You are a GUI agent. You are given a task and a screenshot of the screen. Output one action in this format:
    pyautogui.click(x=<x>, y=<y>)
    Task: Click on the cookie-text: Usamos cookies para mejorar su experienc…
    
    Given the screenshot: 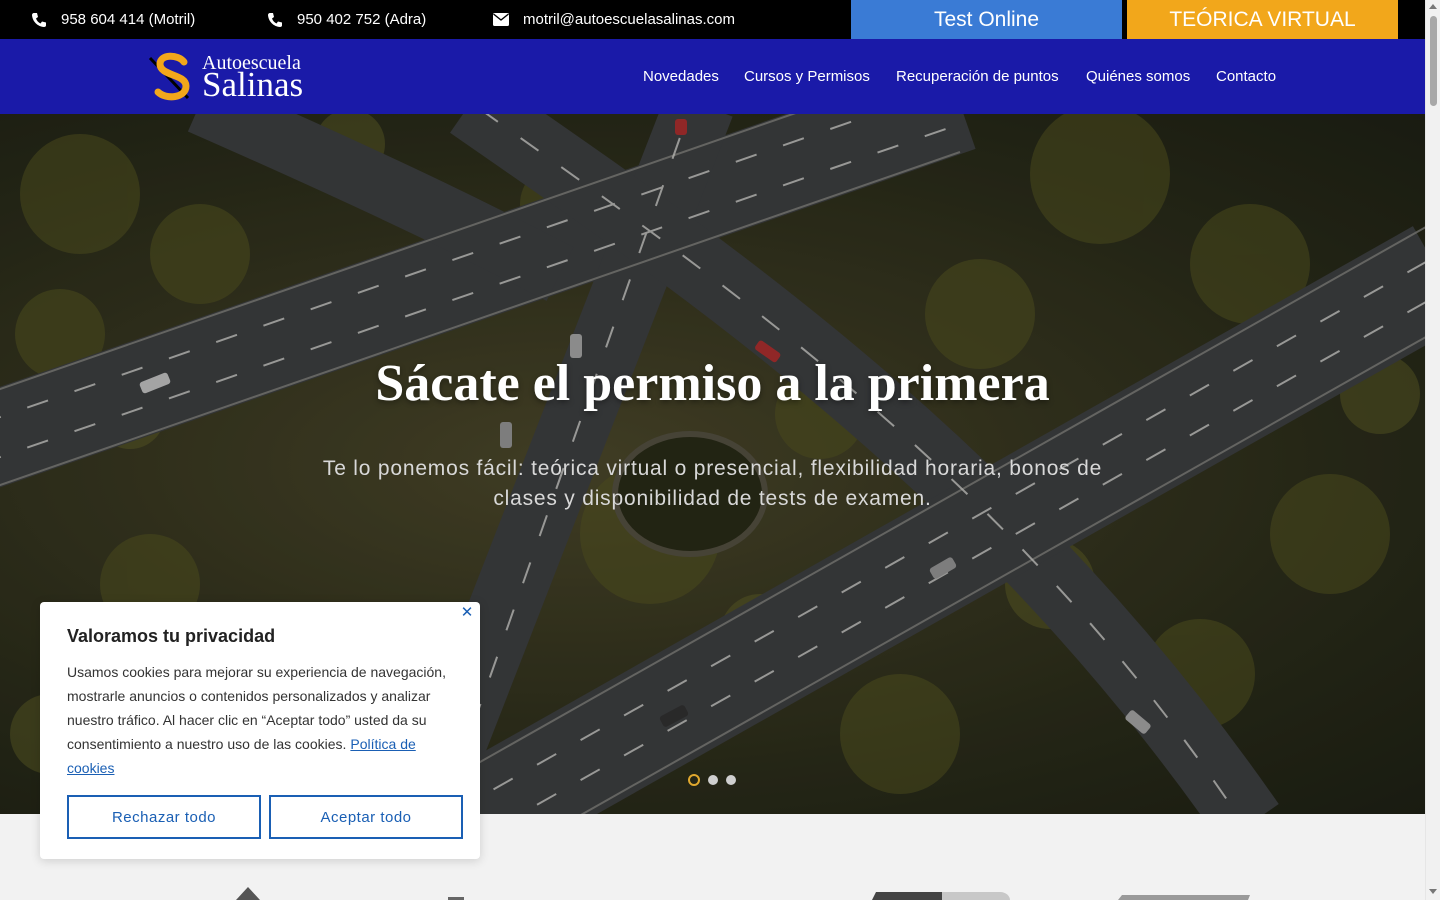 What is the action you would take?
    pyautogui.click(x=262, y=720)
    